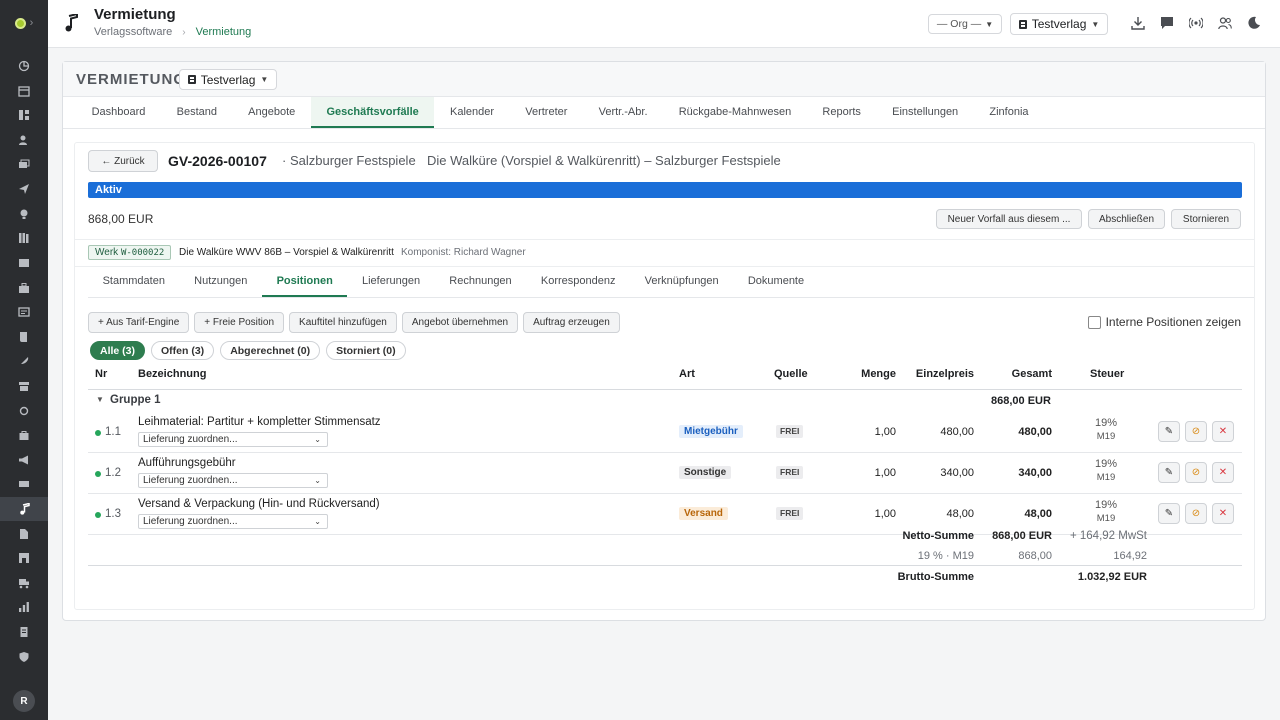 This screenshot has width=1280, height=720. What do you see at coordinates (24, 312) in the screenshot?
I see `news-icon` at bounding box center [24, 312].